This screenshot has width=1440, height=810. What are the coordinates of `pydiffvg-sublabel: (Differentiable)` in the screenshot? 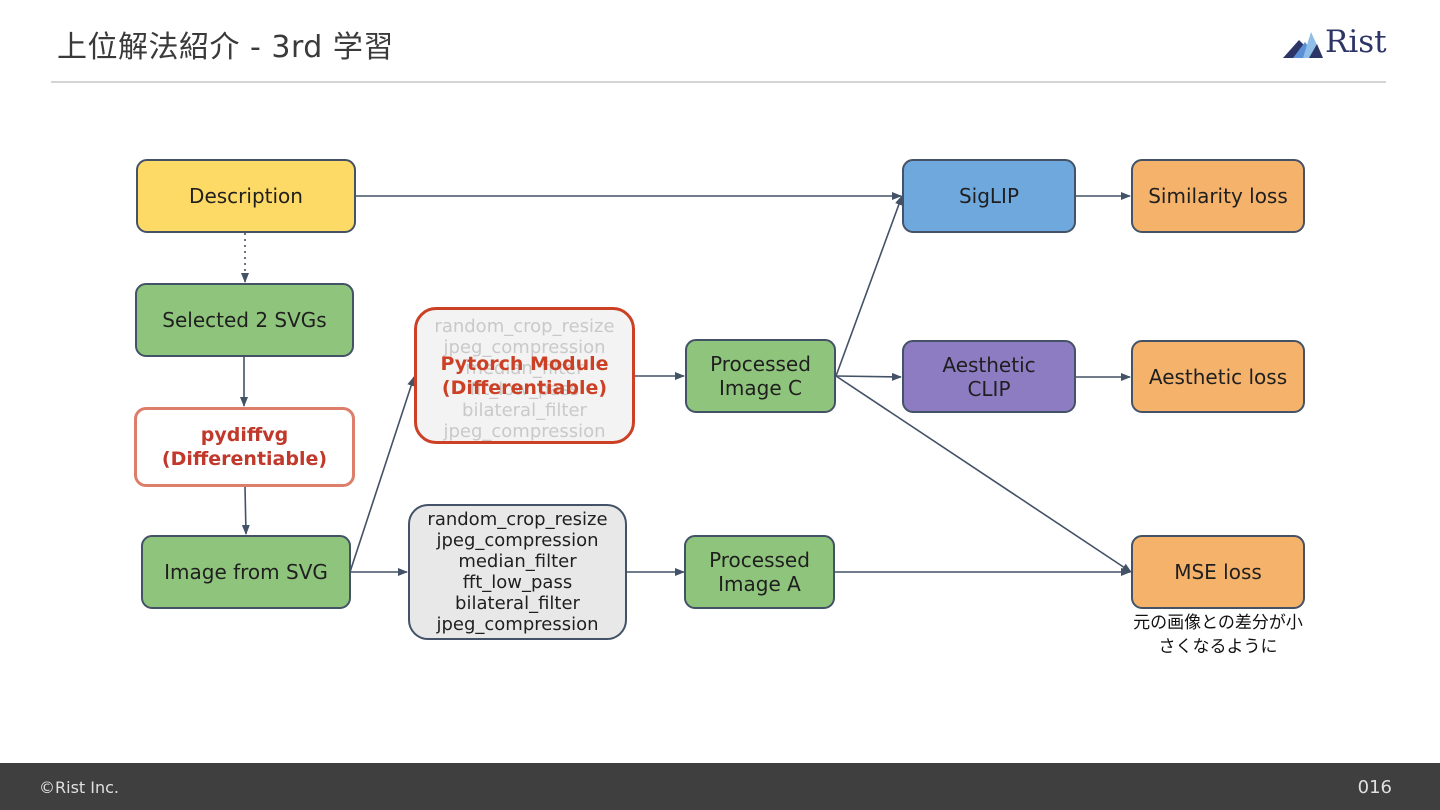 It's located at (244, 459).